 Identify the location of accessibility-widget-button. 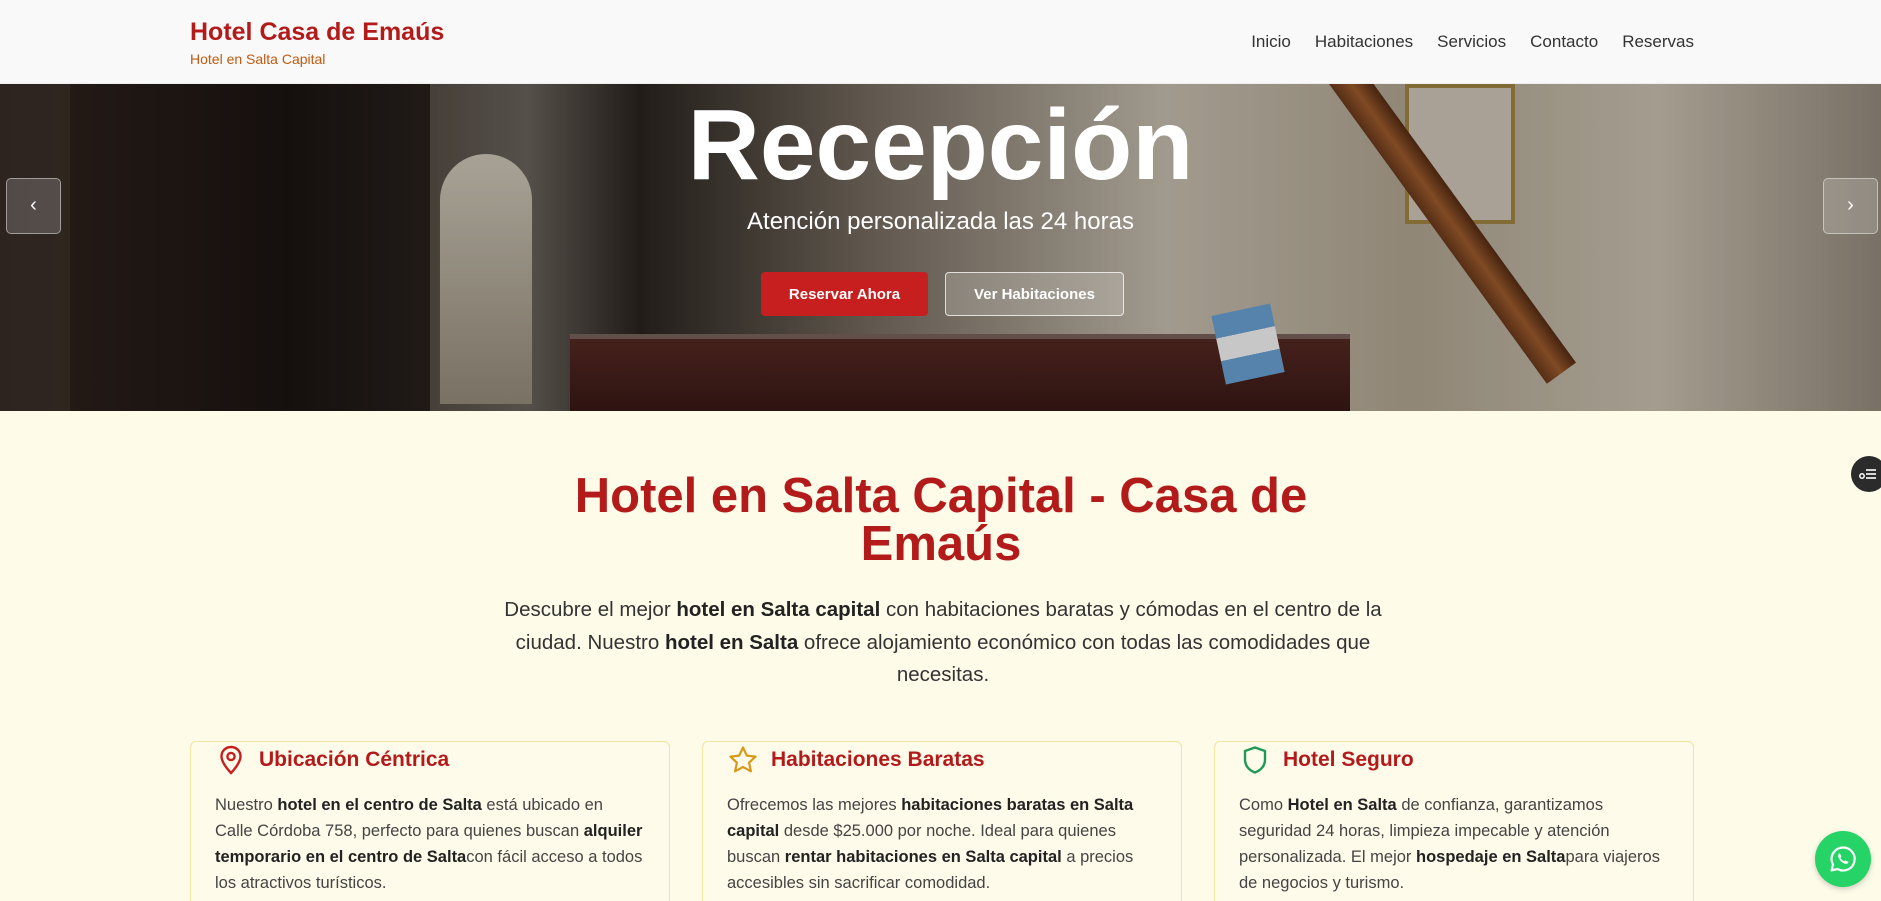
(1866, 474).